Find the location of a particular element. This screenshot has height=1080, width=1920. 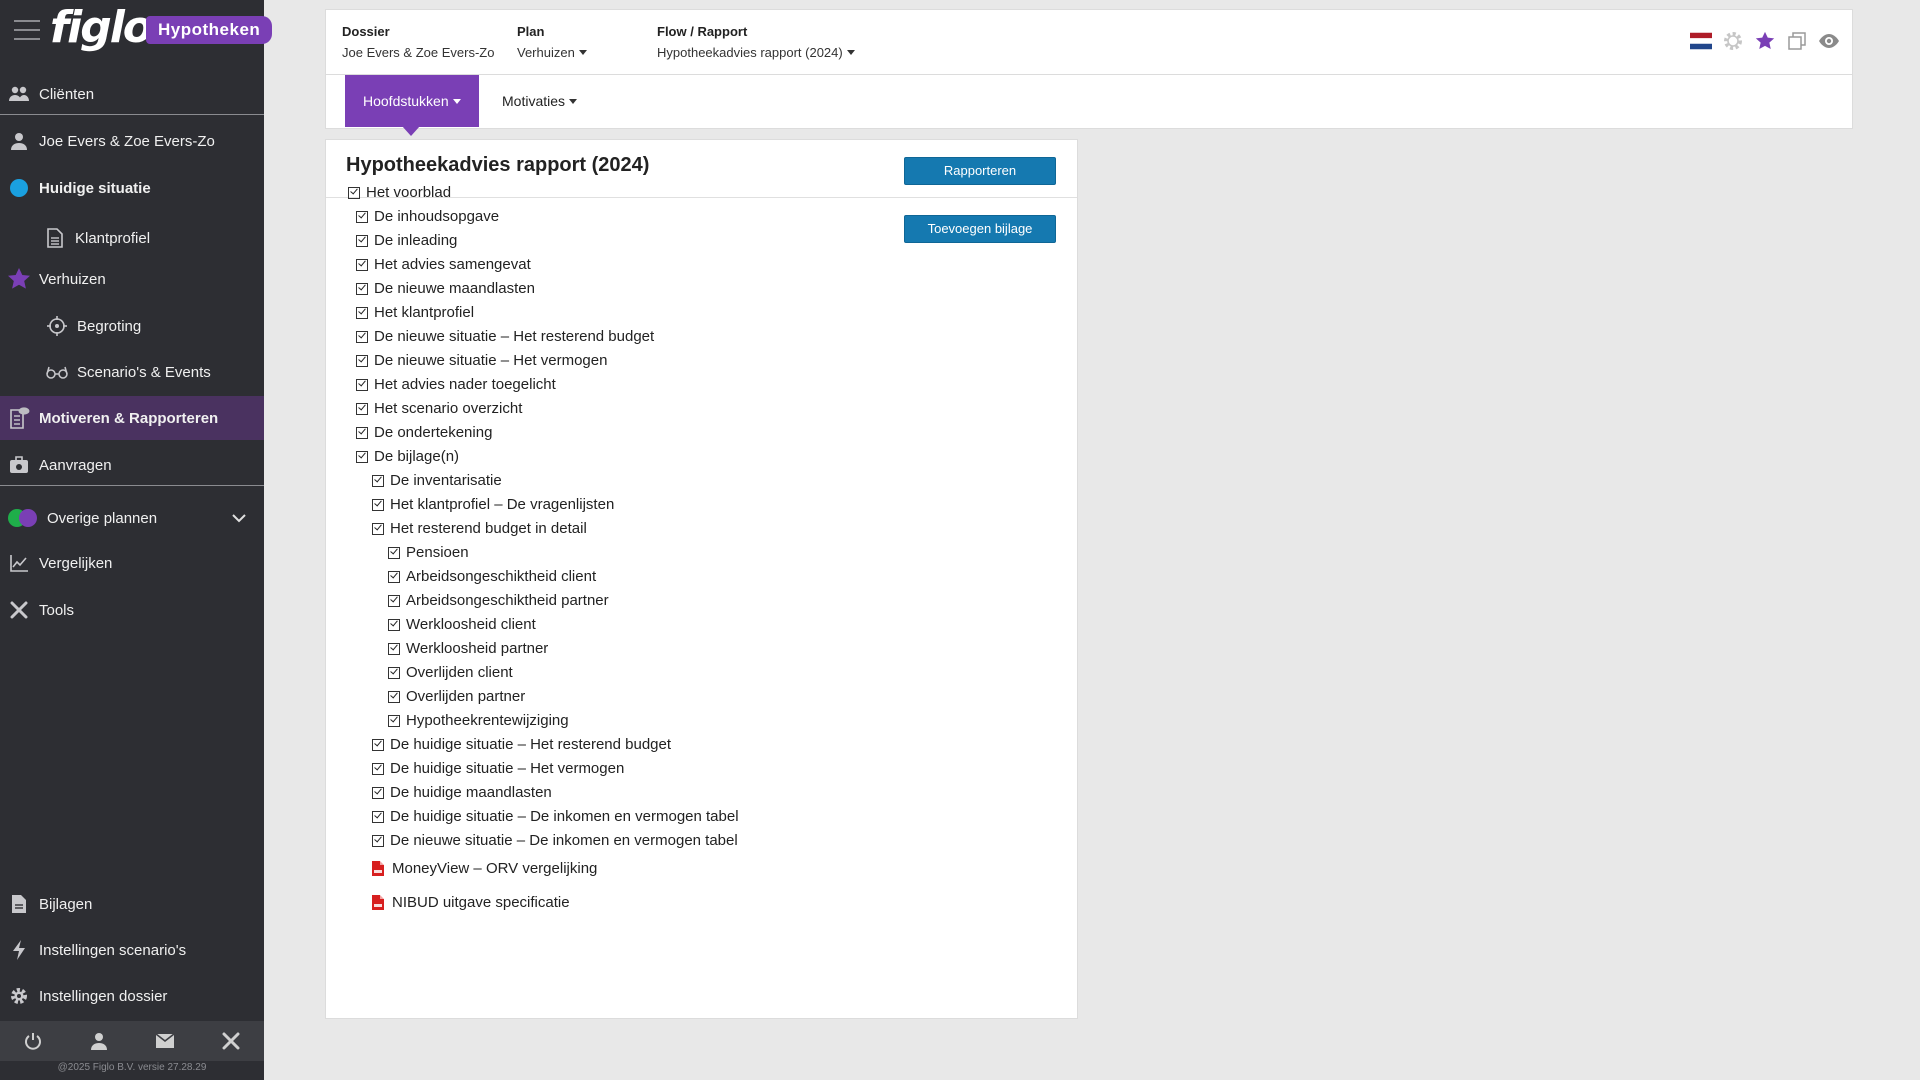

chapter-item: Arbeidsongeschiktheid client is located at coordinates (492, 576).